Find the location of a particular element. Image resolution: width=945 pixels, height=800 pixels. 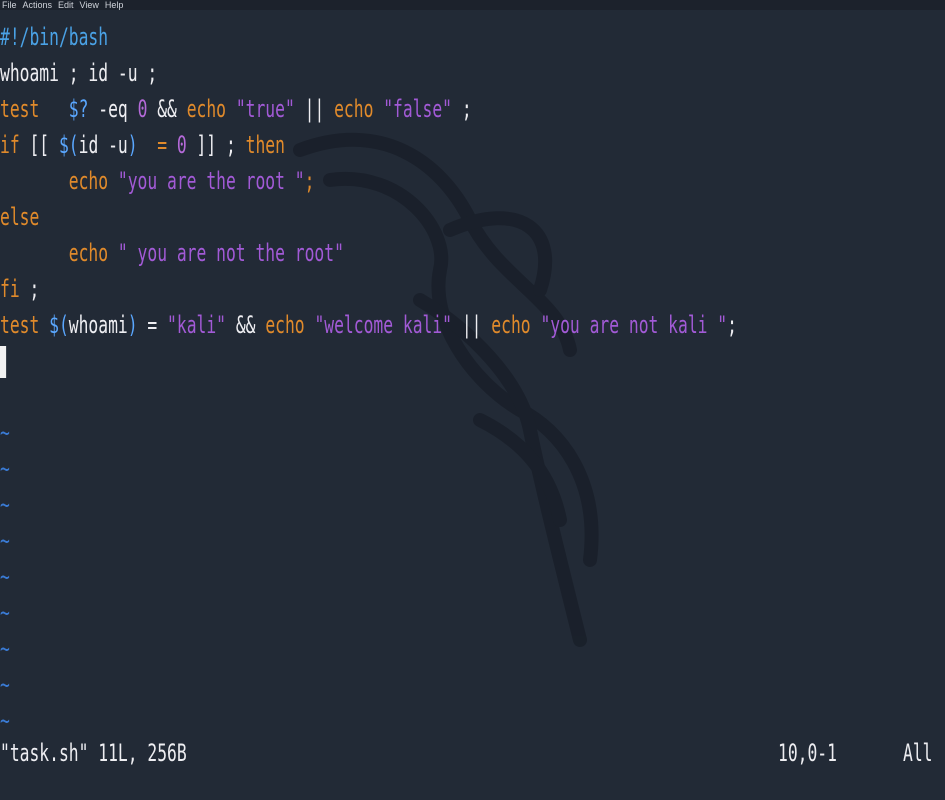

code-token: whoami ; id -u ; is located at coordinates (79, 73).